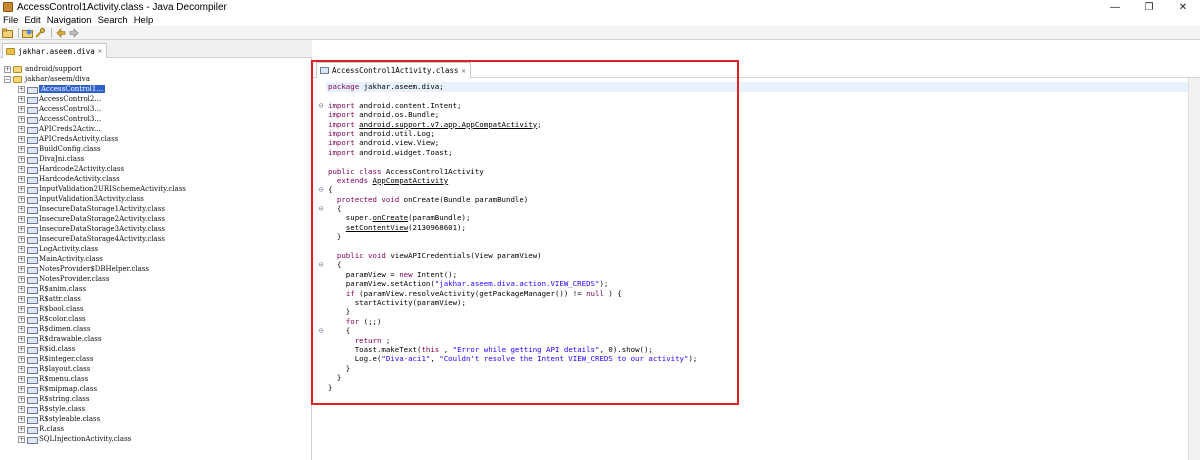 The width and height of the screenshot is (1200, 460). What do you see at coordinates (156, 289) in the screenshot?
I see `tree-class-item: + R$anim.class` at bounding box center [156, 289].